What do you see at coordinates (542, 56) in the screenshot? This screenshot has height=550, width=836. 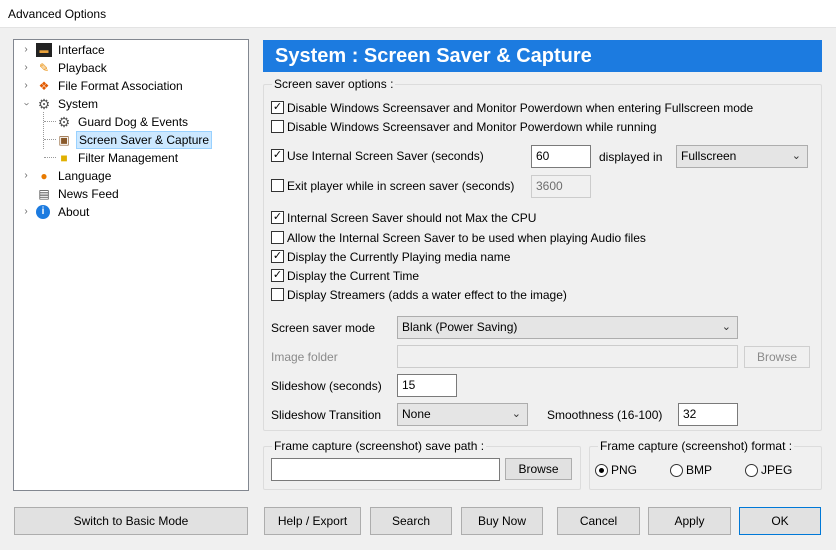 I see `page-title: System : Screen Saver & Capture` at bounding box center [542, 56].